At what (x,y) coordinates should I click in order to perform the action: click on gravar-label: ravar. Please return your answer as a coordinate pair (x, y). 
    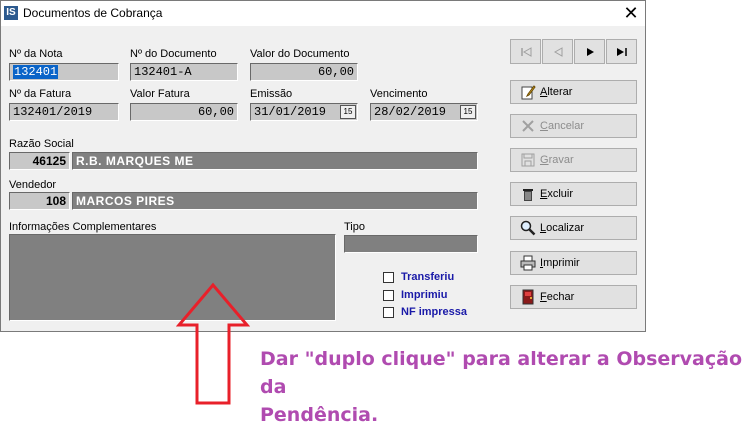
    Looking at the image, I should click on (561, 160).